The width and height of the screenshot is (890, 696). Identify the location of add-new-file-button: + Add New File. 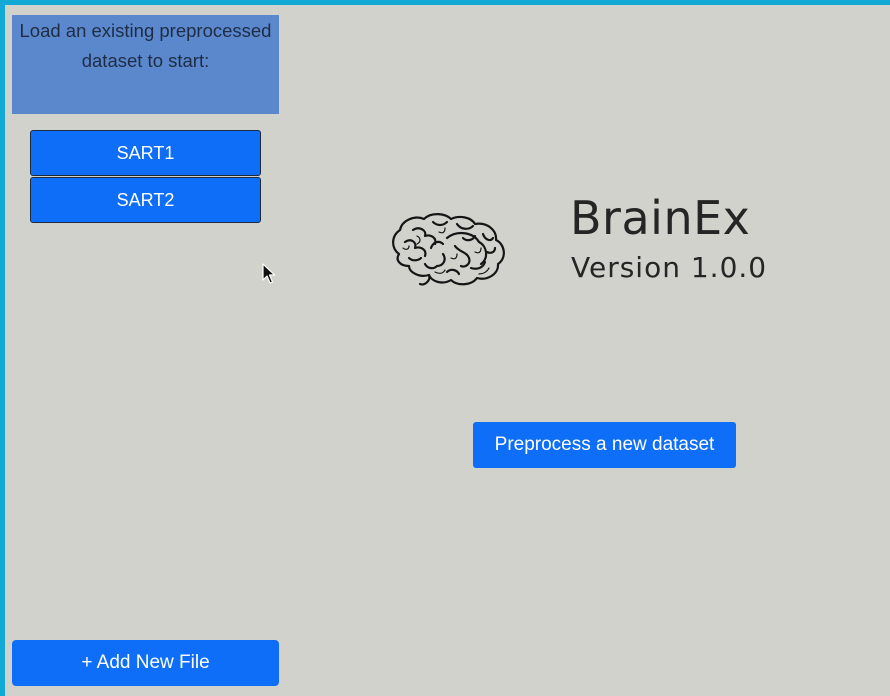
(145, 663).